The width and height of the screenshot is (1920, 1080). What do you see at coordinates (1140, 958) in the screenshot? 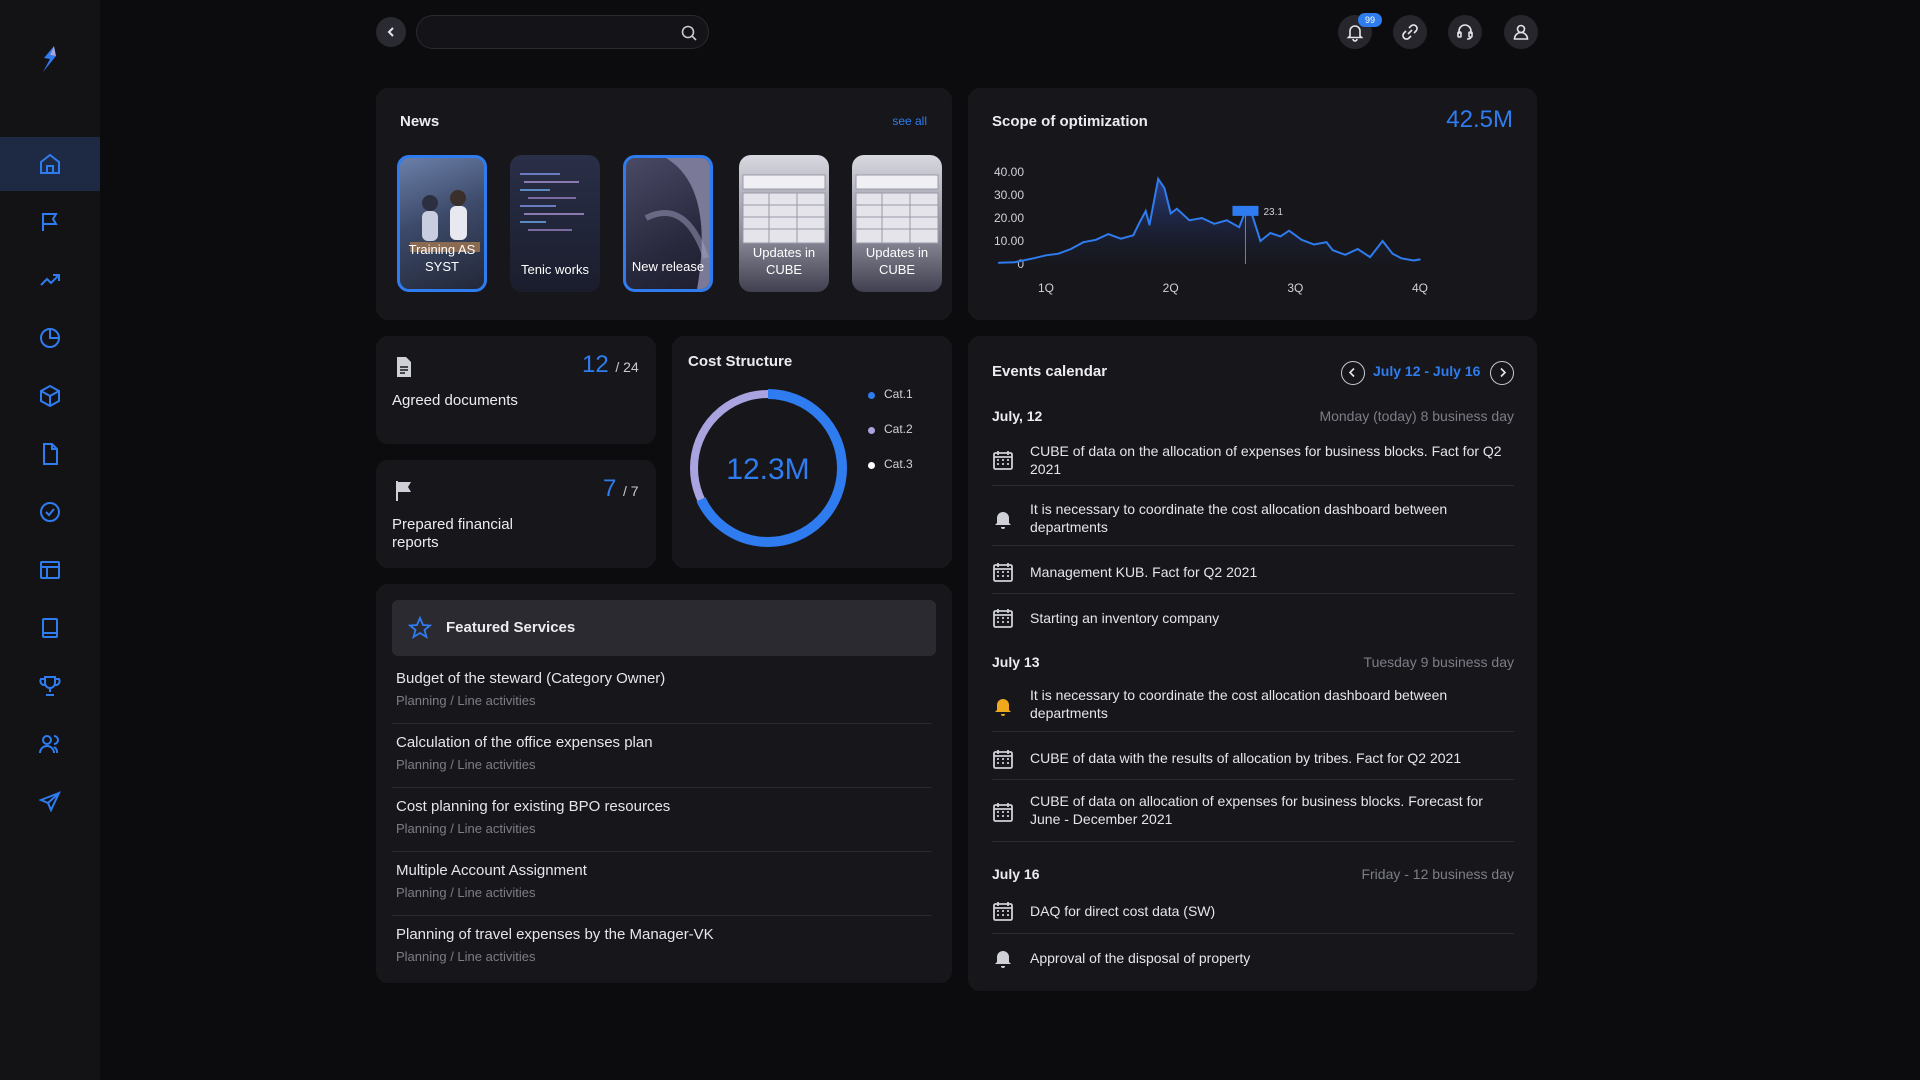
I see `event-text: Approval of the disposal of property` at bounding box center [1140, 958].